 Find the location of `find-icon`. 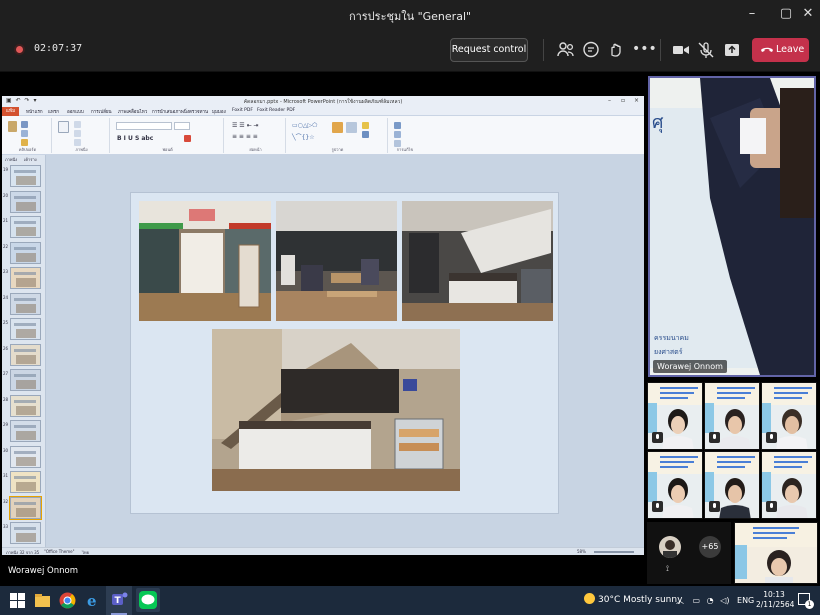

find-icon is located at coordinates (397, 125).